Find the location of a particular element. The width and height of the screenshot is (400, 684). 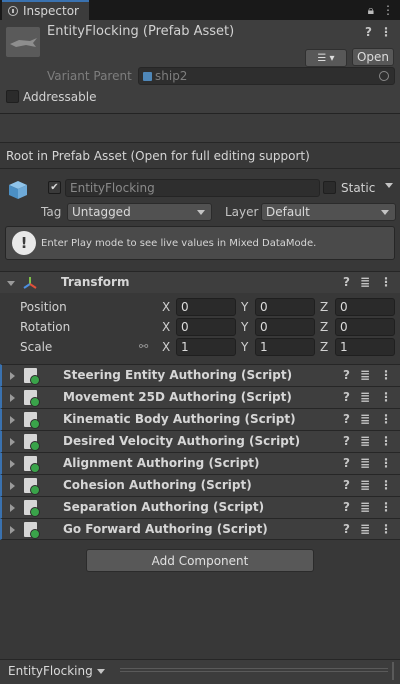

selection-dropdown: EntityFlocking is located at coordinates (56, 671).